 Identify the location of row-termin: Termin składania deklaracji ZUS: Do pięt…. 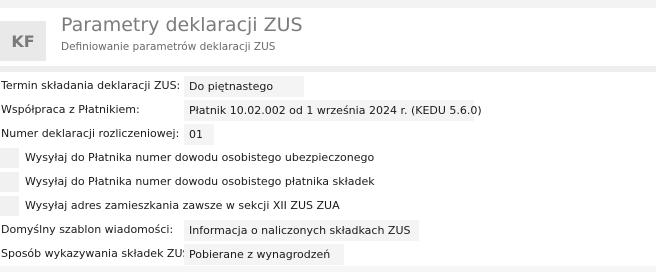
(328, 87).